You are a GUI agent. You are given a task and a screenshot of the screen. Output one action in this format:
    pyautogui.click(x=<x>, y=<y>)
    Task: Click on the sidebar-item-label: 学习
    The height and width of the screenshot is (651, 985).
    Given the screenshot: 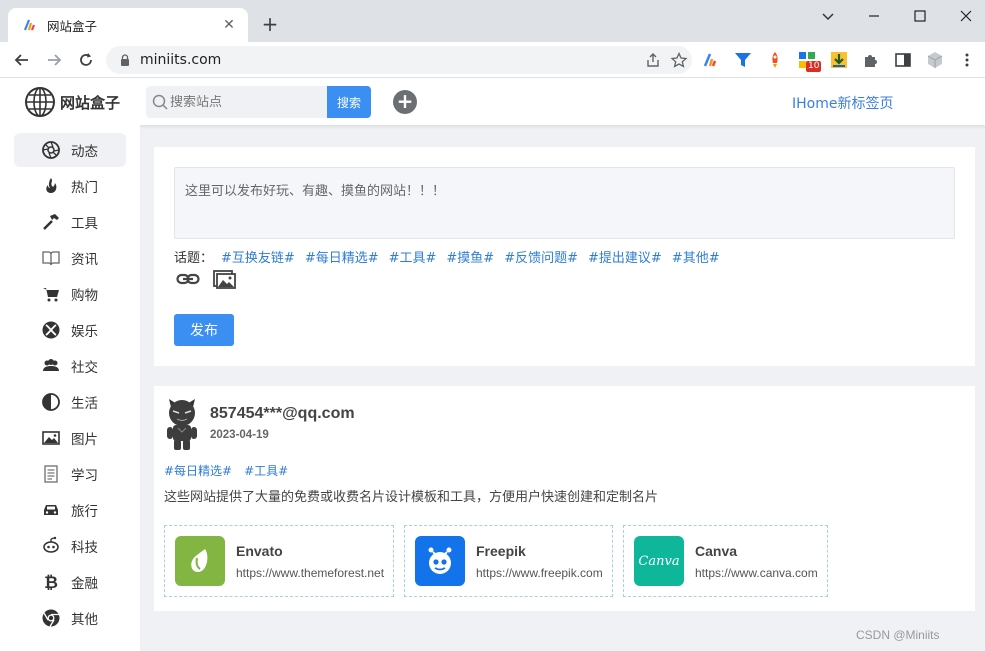 What is the action you would take?
    pyautogui.click(x=84, y=476)
    